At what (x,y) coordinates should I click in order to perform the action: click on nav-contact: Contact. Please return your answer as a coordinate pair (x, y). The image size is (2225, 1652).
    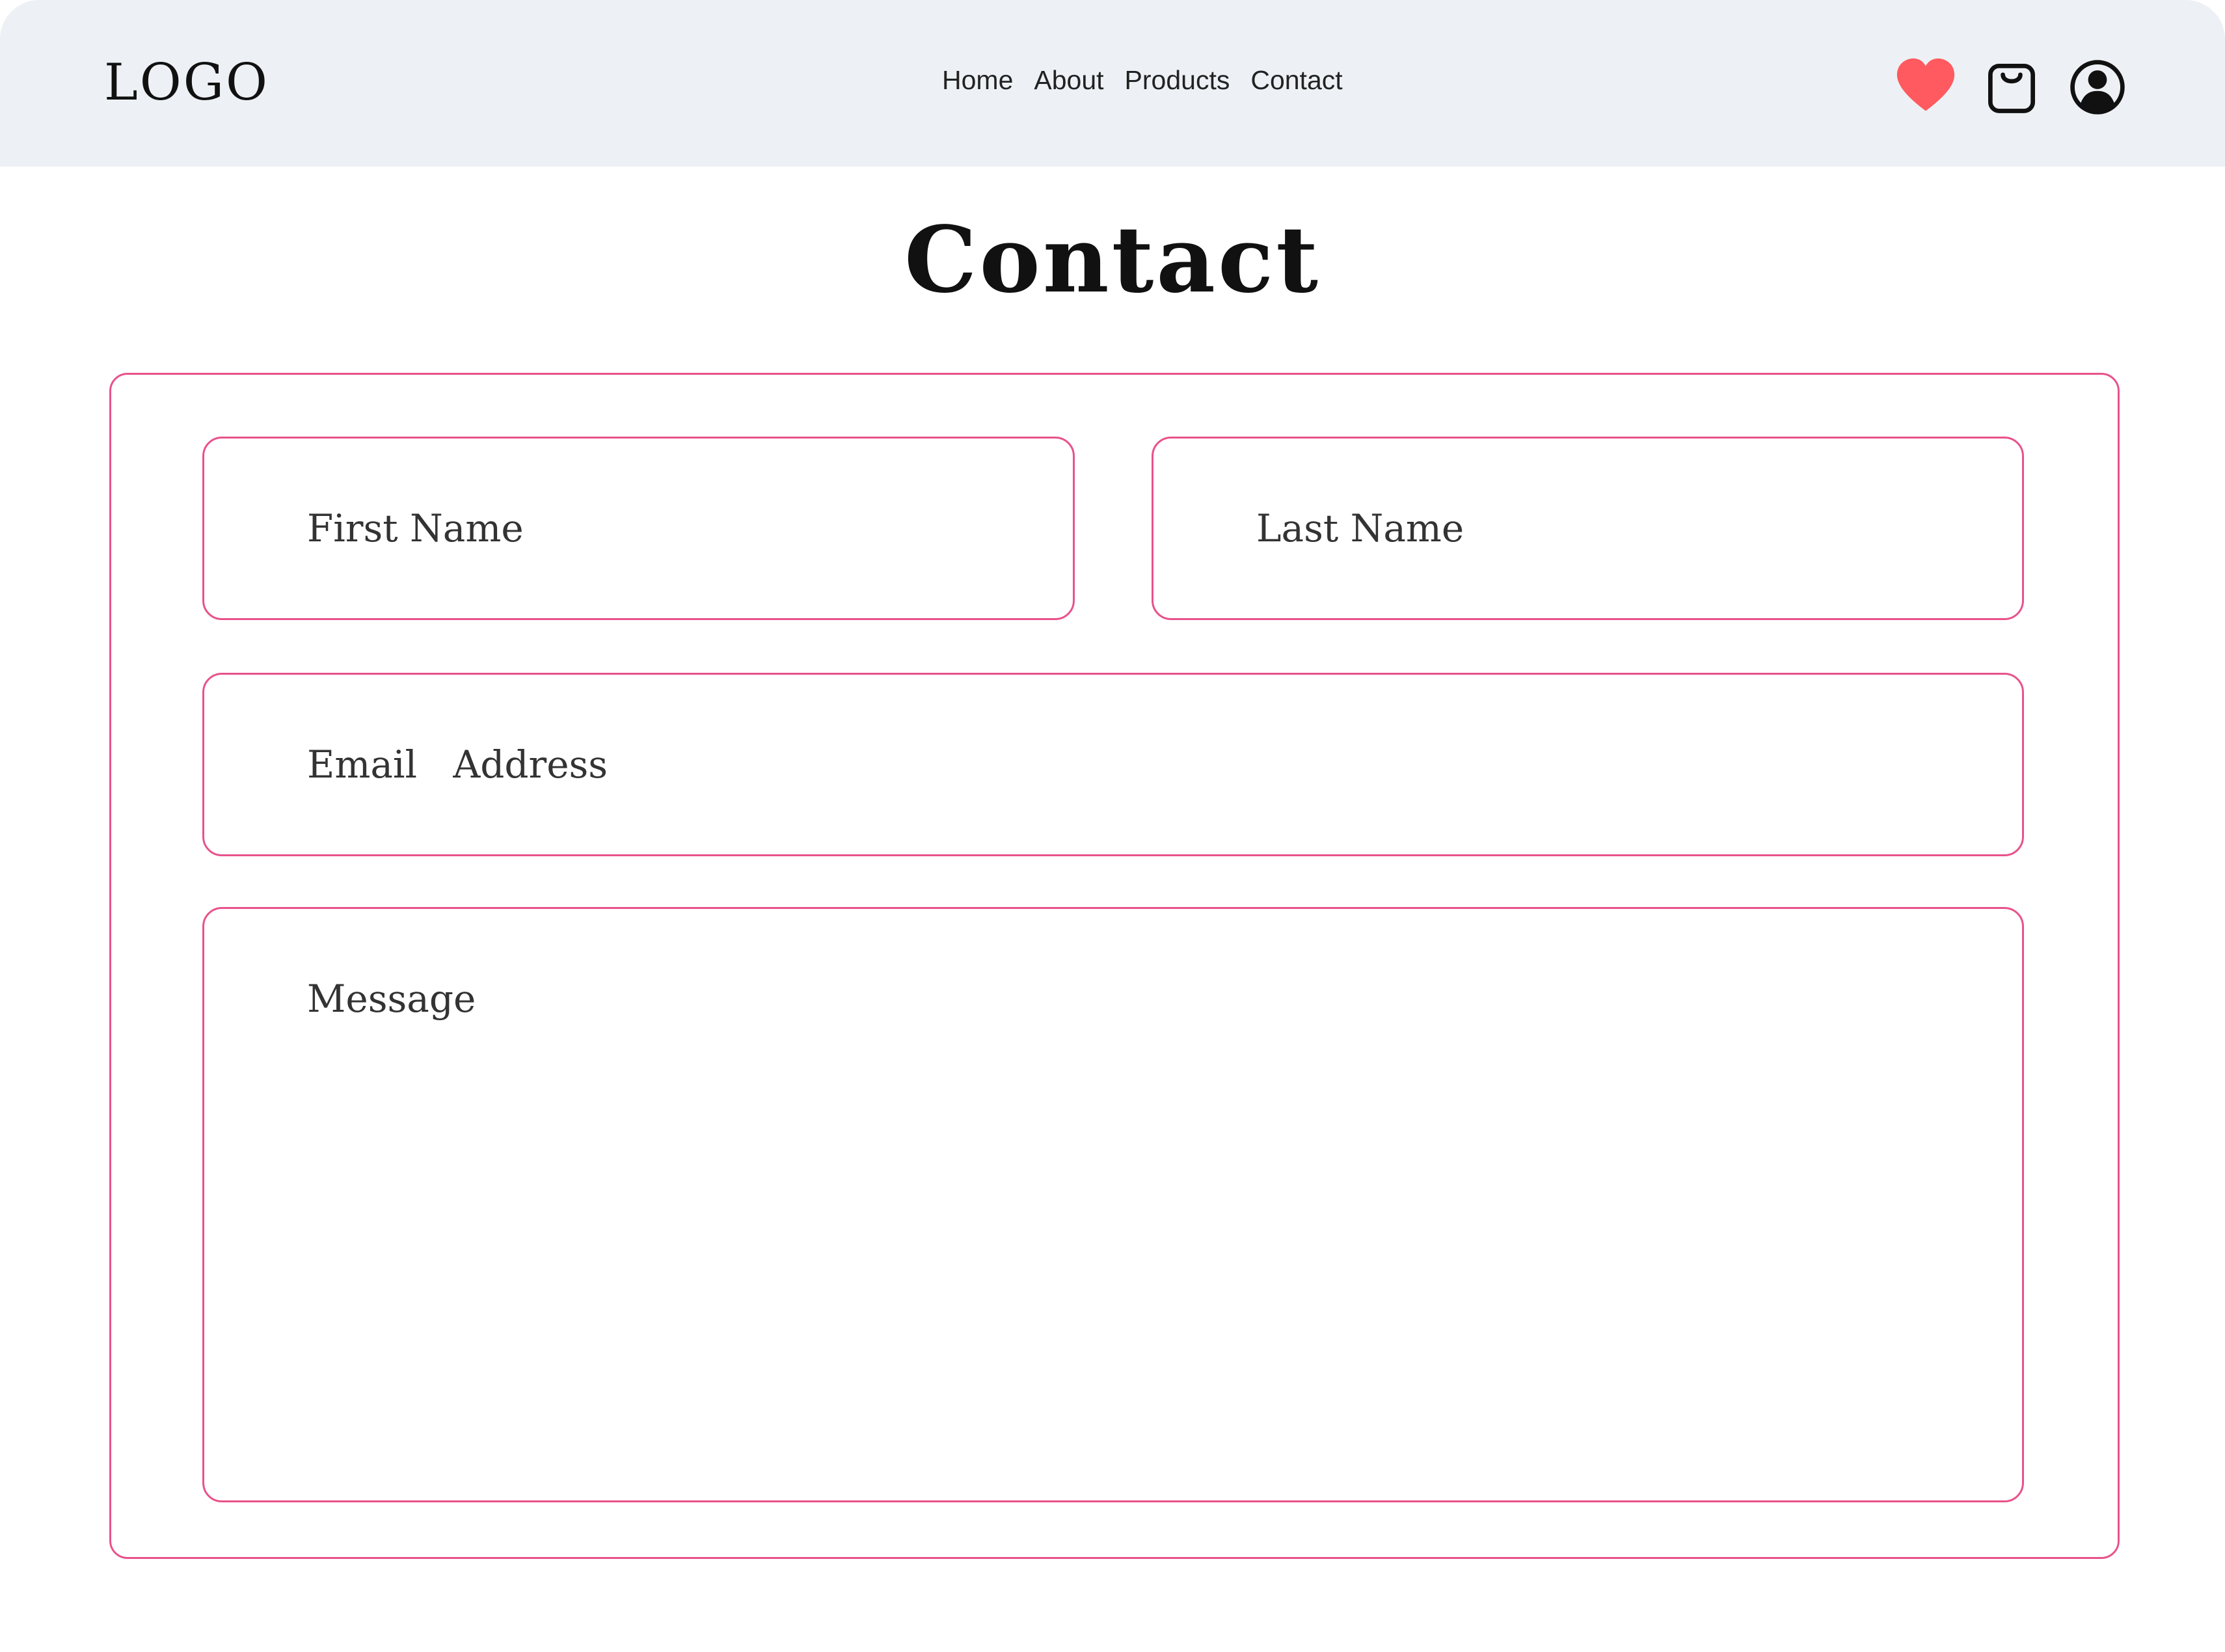
    Looking at the image, I should click on (1296, 80).